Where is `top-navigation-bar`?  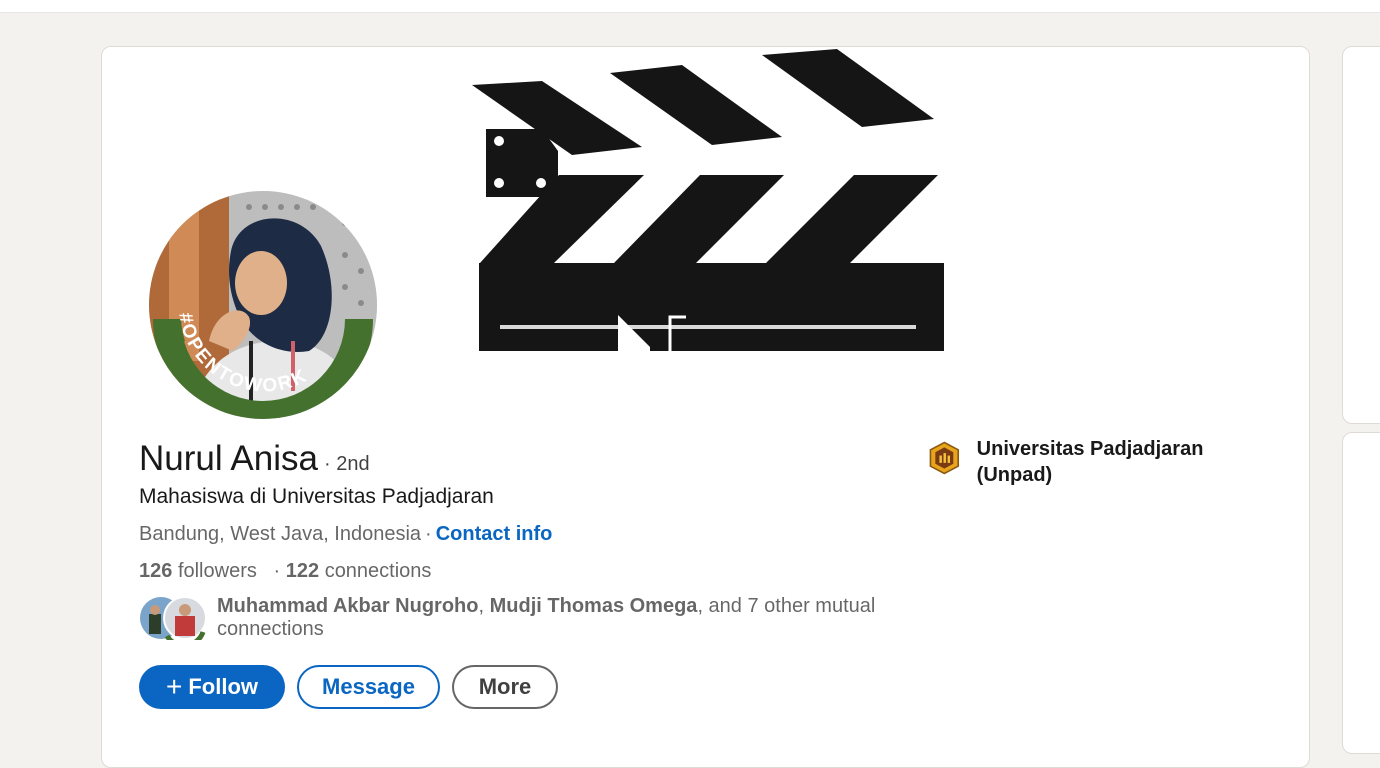
top-navigation-bar is located at coordinates (690, 6).